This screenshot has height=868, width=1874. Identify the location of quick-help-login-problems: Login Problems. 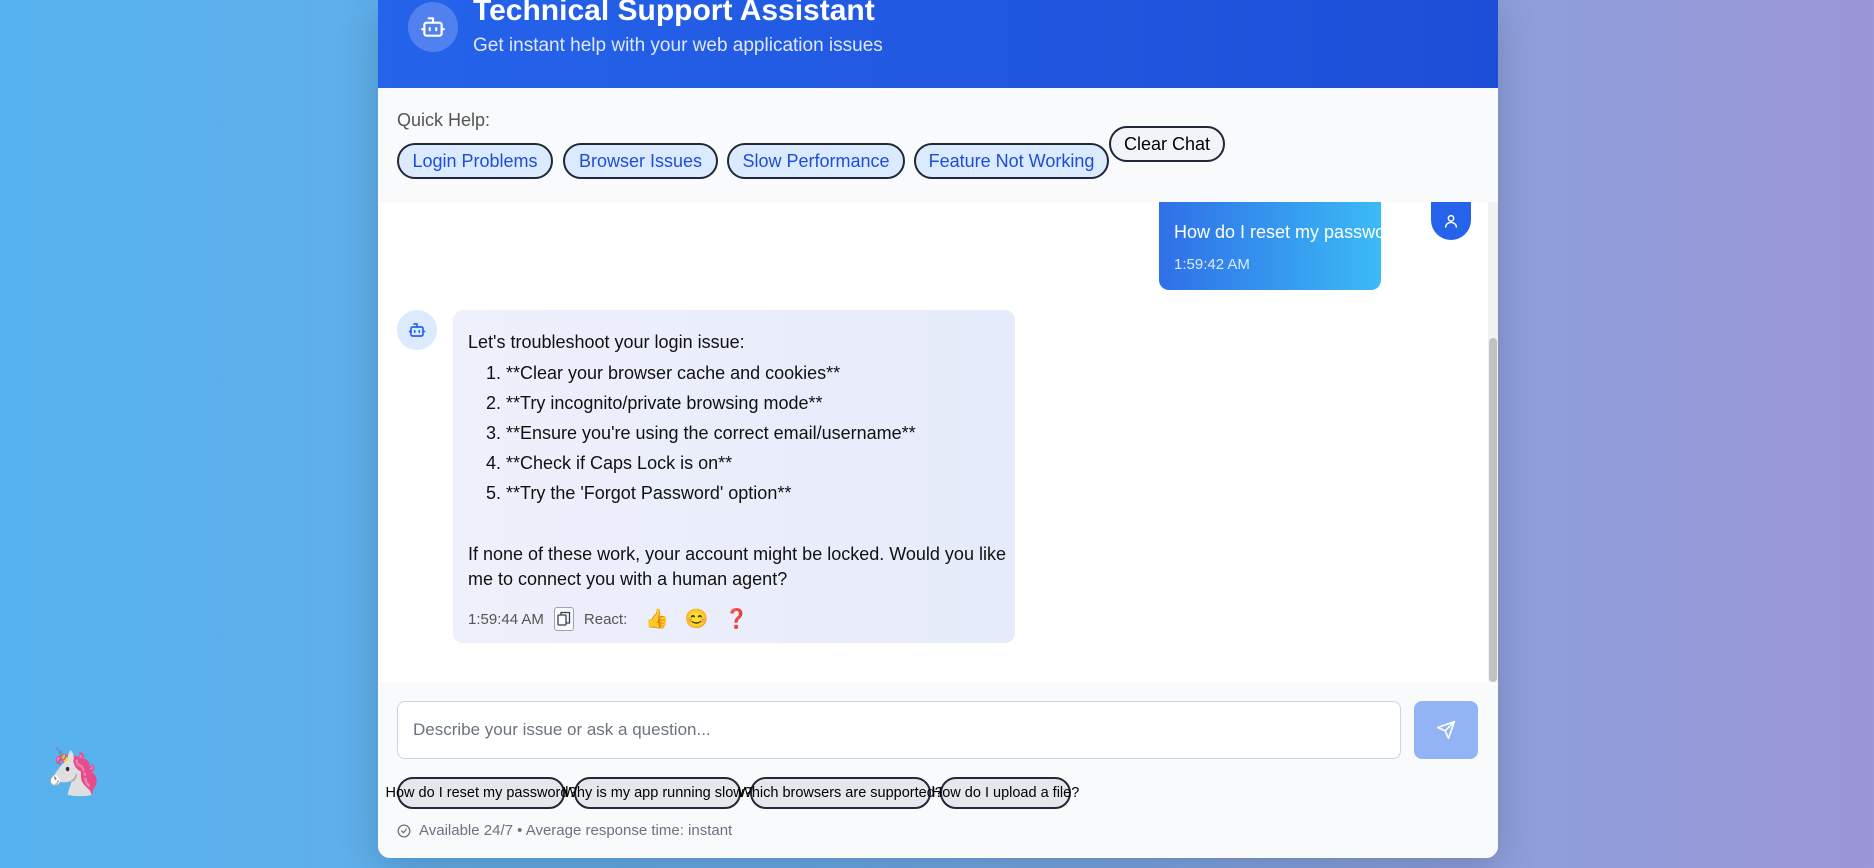
(475, 161).